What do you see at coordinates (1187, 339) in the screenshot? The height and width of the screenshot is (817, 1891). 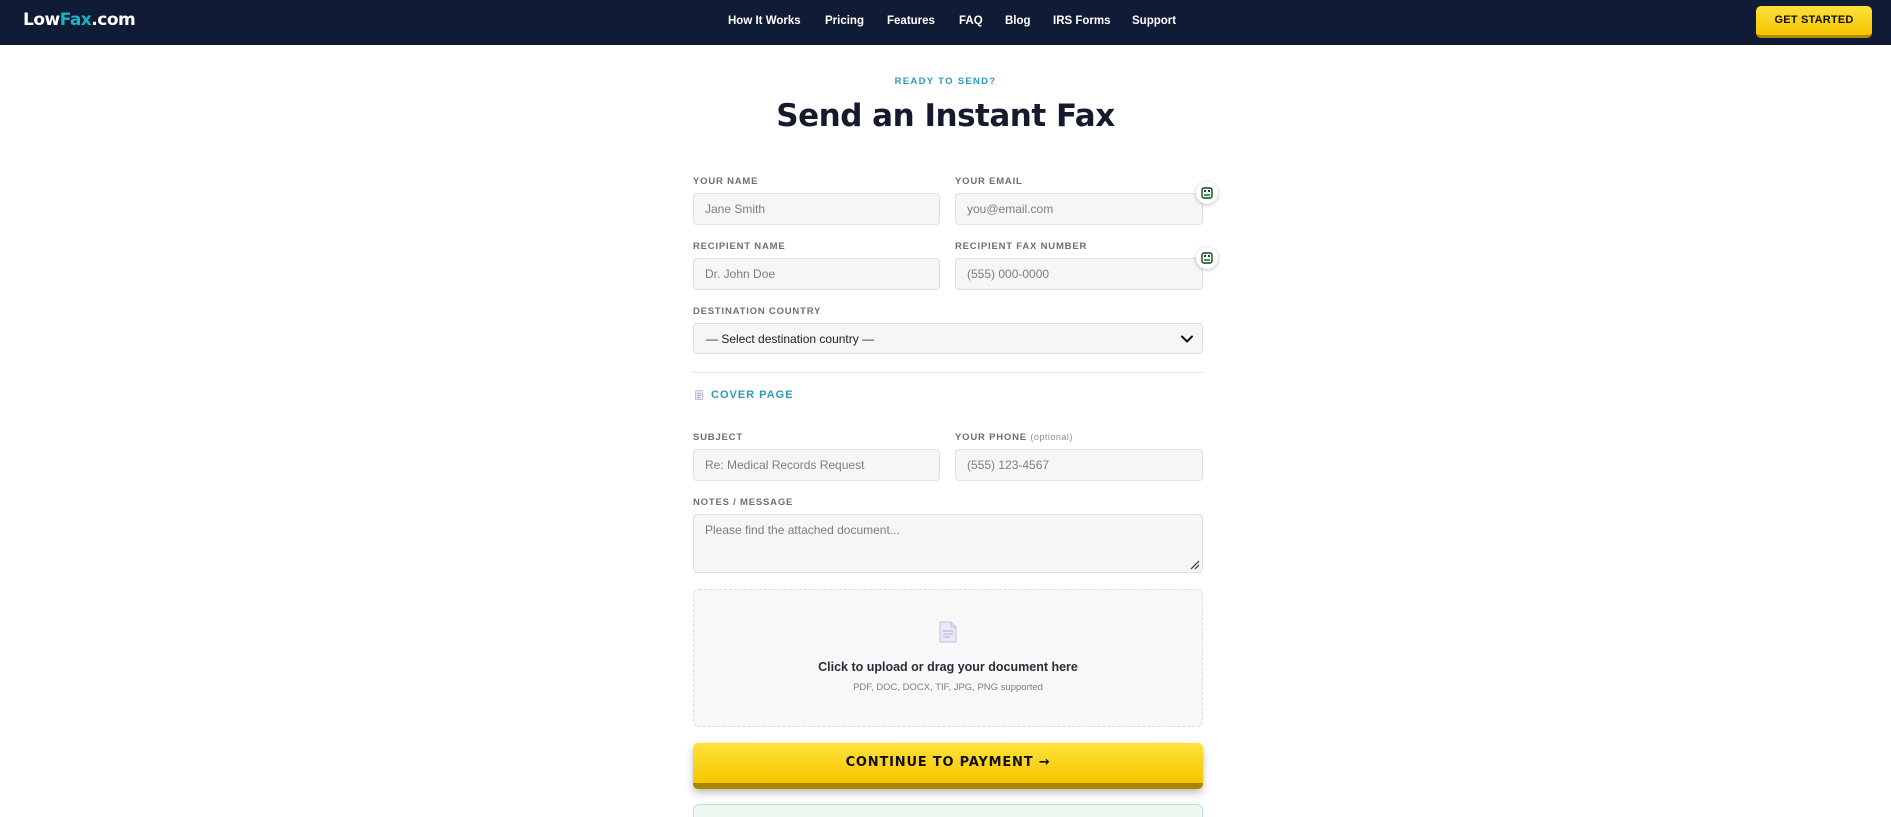 I see `chevron-down-icon` at bounding box center [1187, 339].